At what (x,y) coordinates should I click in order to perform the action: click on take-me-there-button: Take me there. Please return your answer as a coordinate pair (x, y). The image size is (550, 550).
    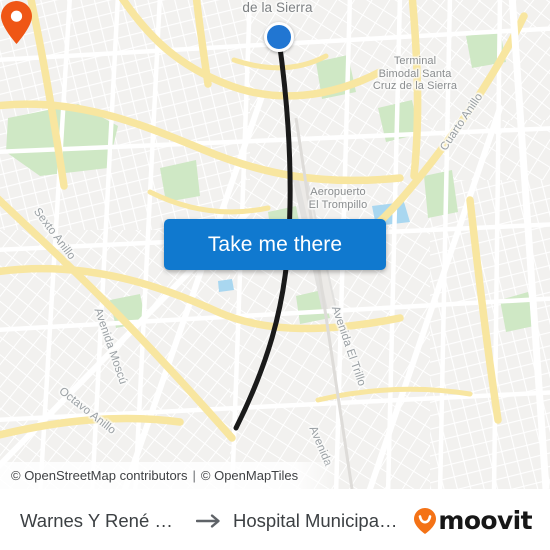
    Looking at the image, I should click on (275, 244).